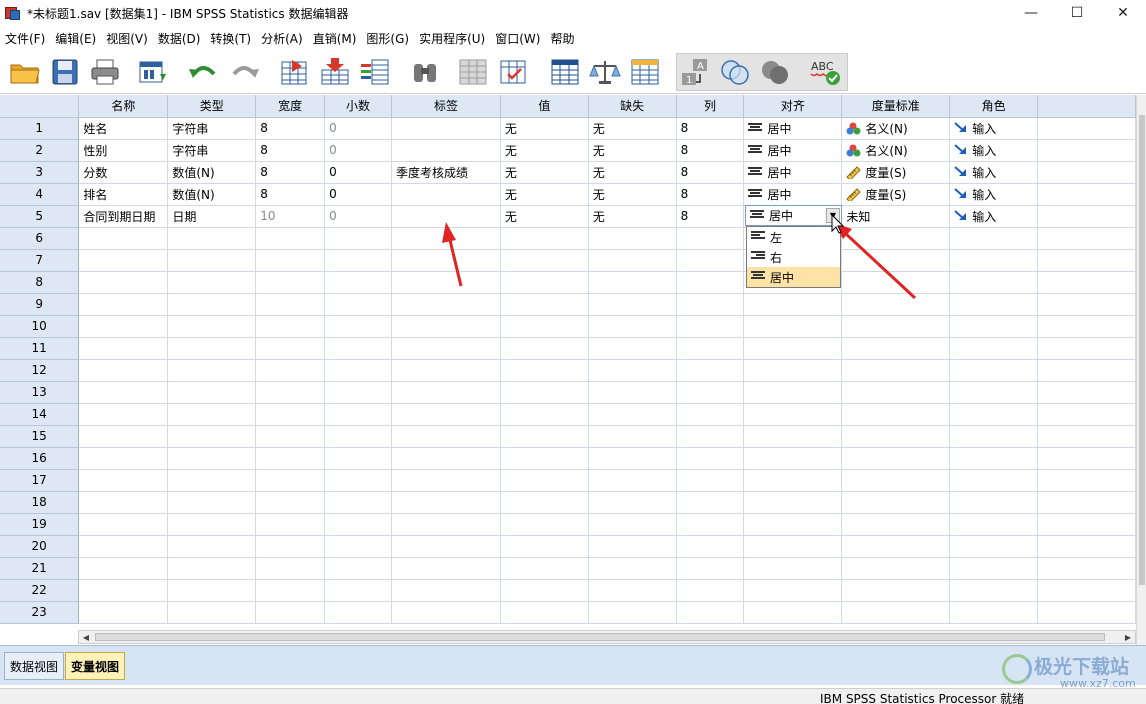 This screenshot has height=704, width=1146. Describe the element at coordinates (295, 72) in the screenshot. I see `goto-case-icon` at that location.